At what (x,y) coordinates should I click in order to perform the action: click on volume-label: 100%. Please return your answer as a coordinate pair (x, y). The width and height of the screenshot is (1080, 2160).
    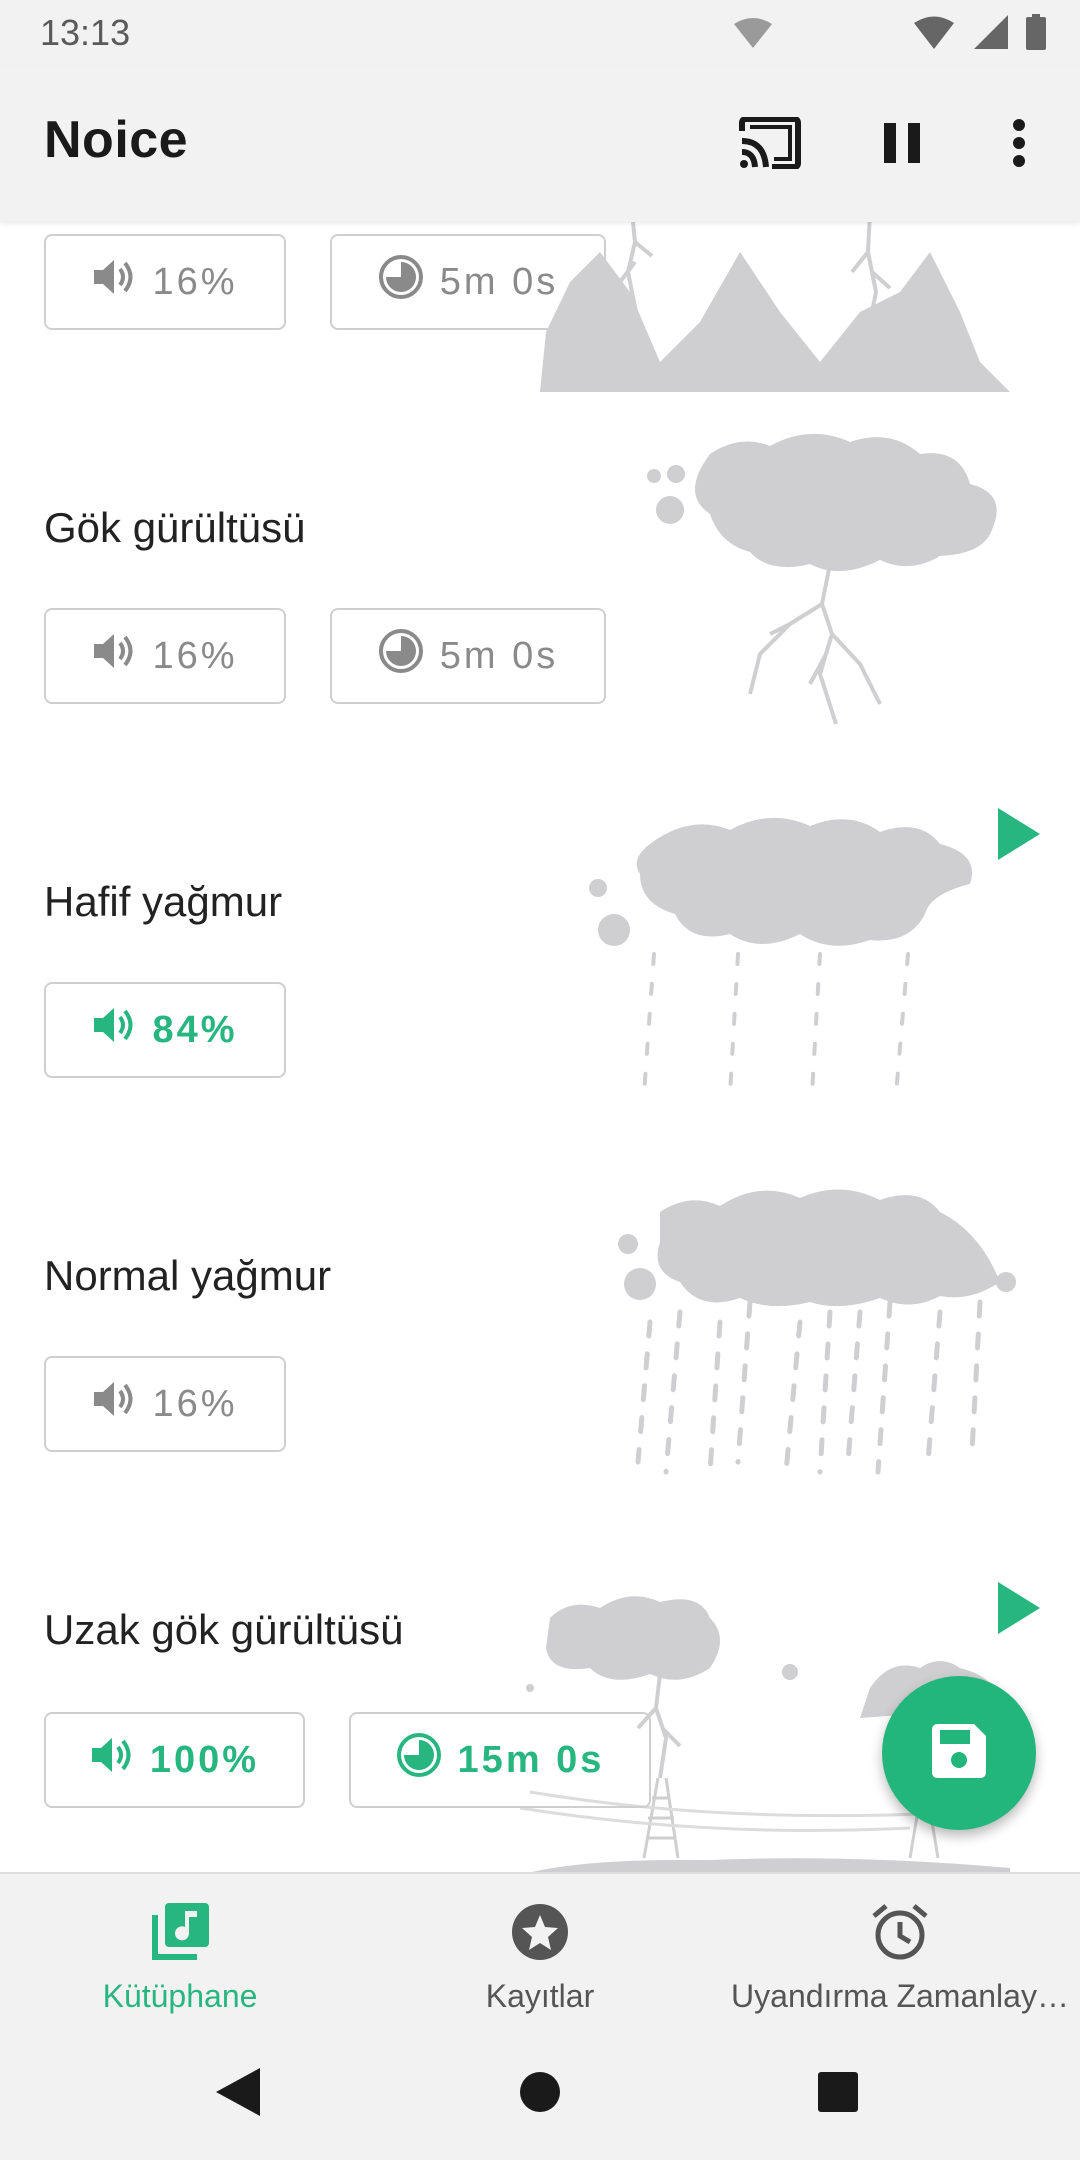
    Looking at the image, I should click on (204, 1759).